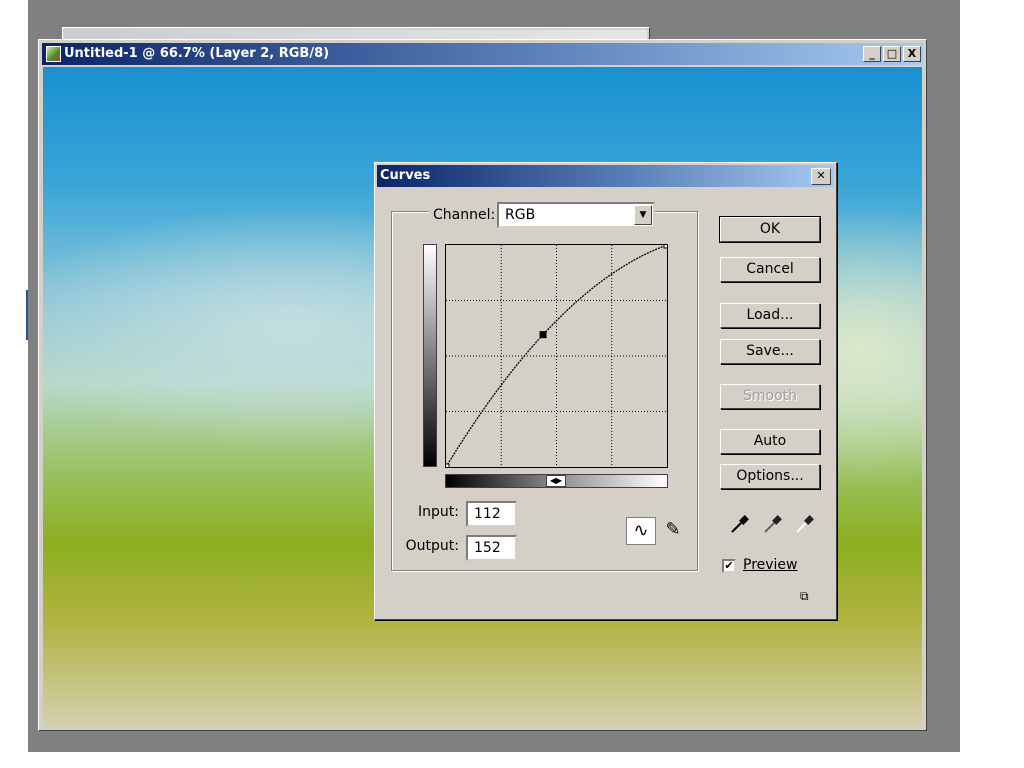 The image size is (1024, 768). What do you see at coordinates (543, 335) in the screenshot?
I see `curve-control-point-selected` at bounding box center [543, 335].